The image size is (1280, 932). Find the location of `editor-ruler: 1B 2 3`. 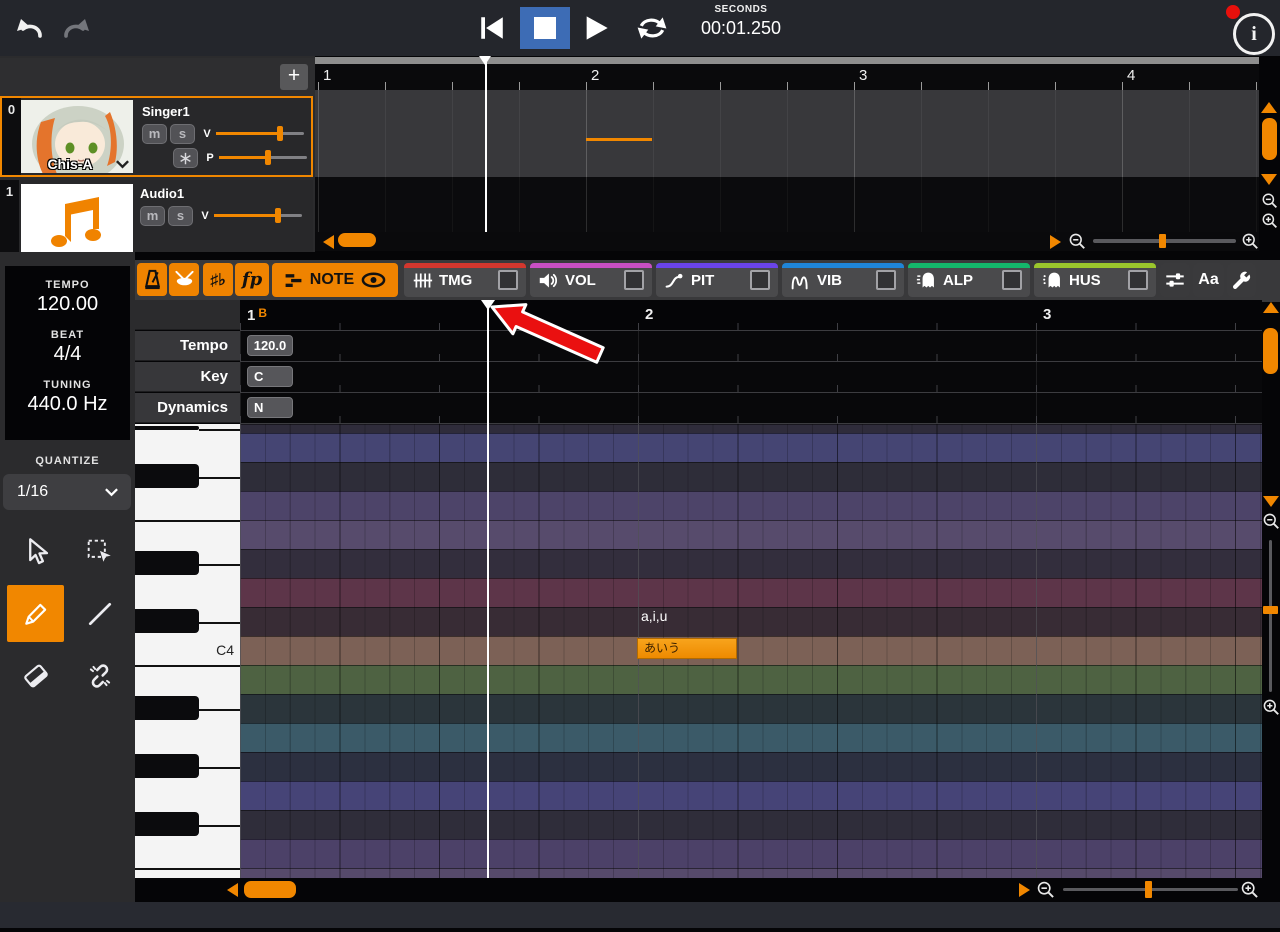

editor-ruler: 1B 2 3 is located at coordinates (751, 315).